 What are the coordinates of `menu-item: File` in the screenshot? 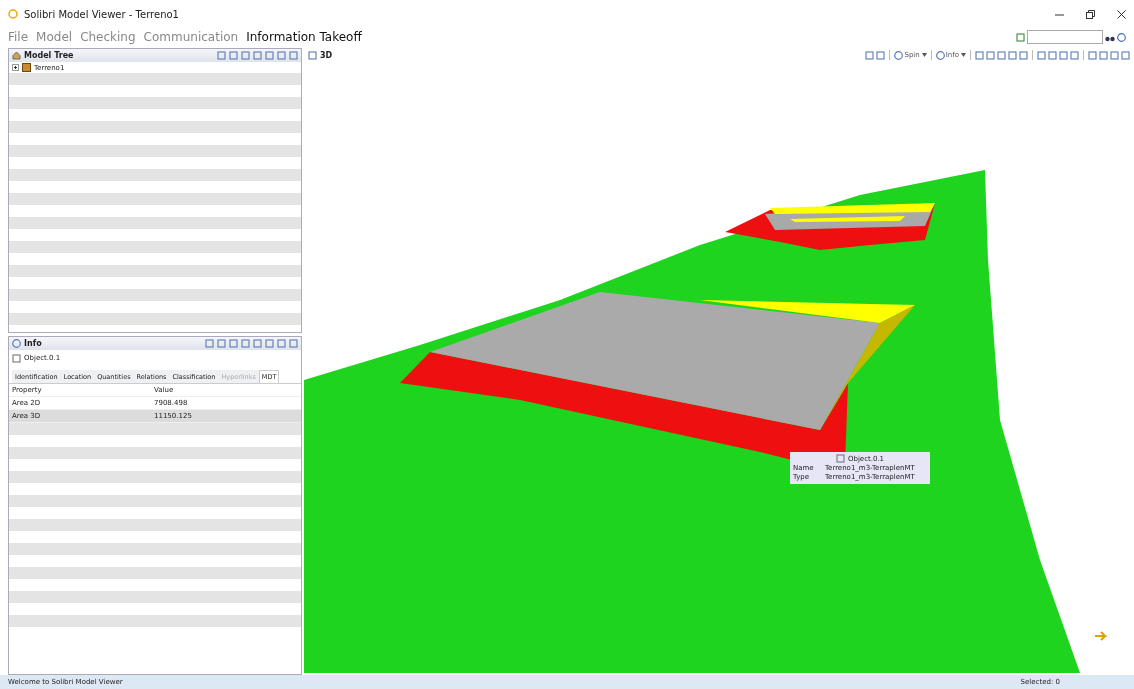 It's located at (18, 37).